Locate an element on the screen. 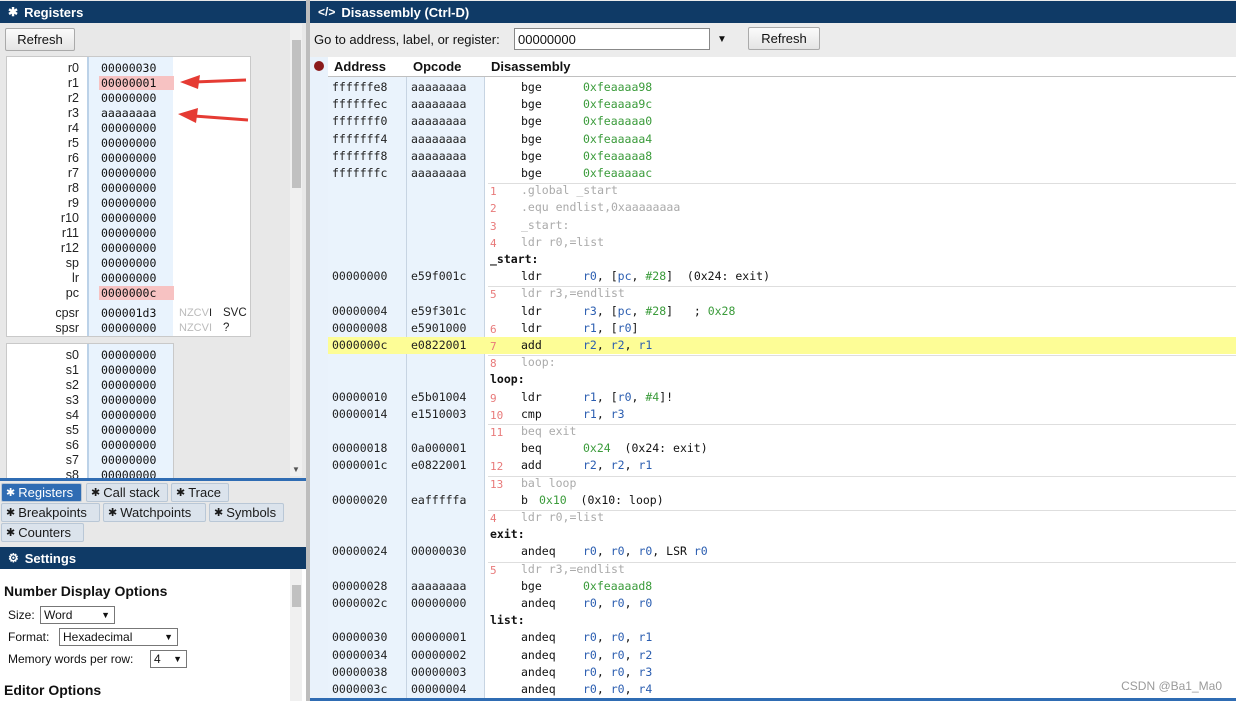  code-label: exit: is located at coordinates (507, 534).